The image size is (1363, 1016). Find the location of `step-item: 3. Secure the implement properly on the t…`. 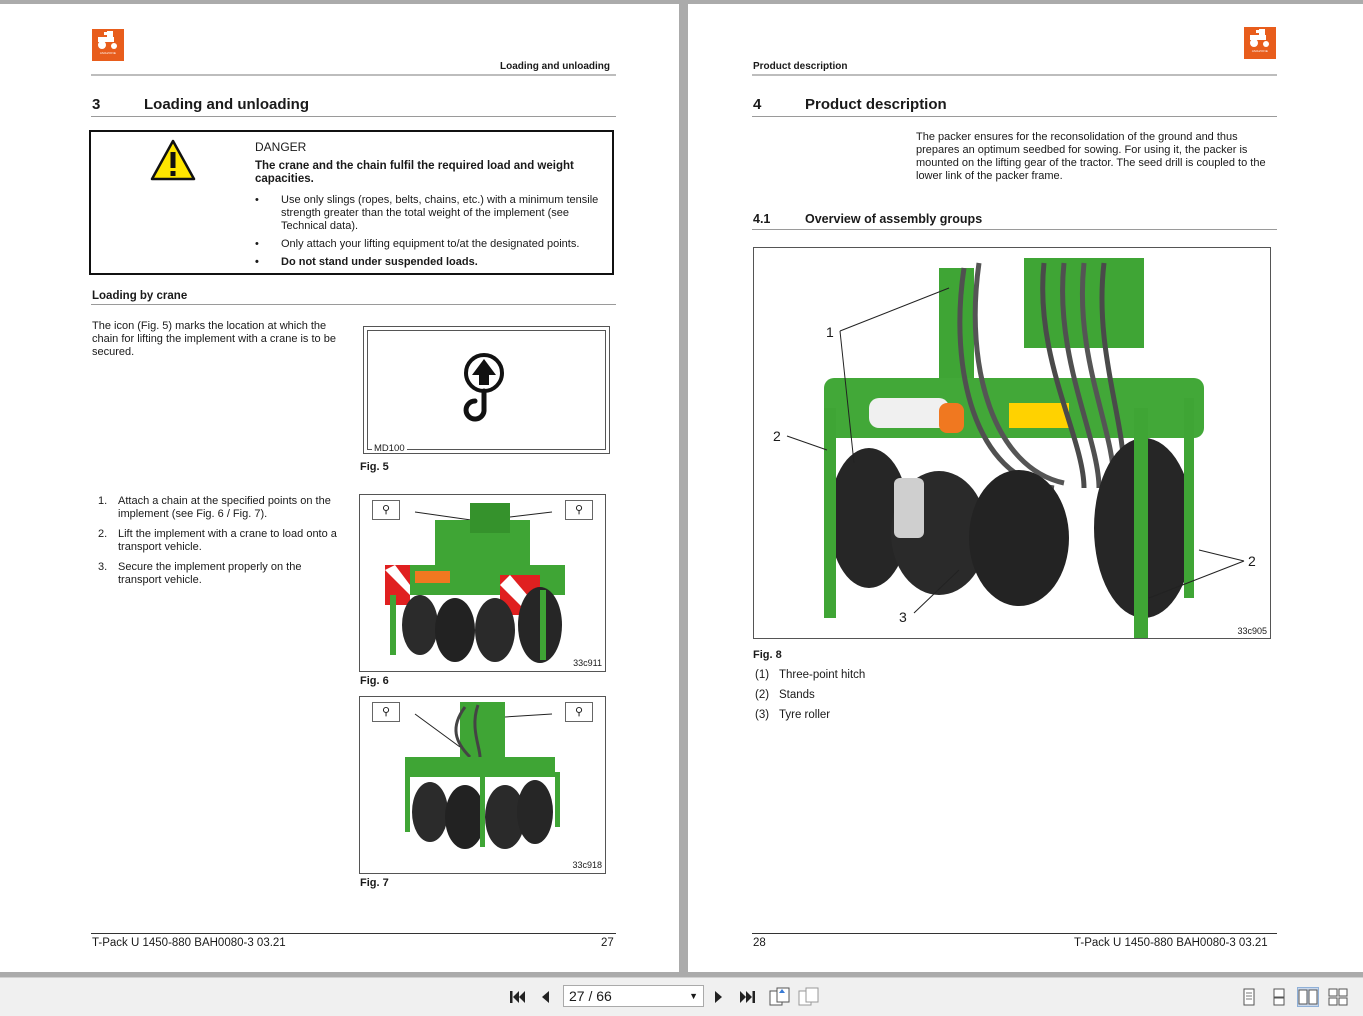

step-item: 3. Secure the implement properly on the t… is located at coordinates (218, 574).